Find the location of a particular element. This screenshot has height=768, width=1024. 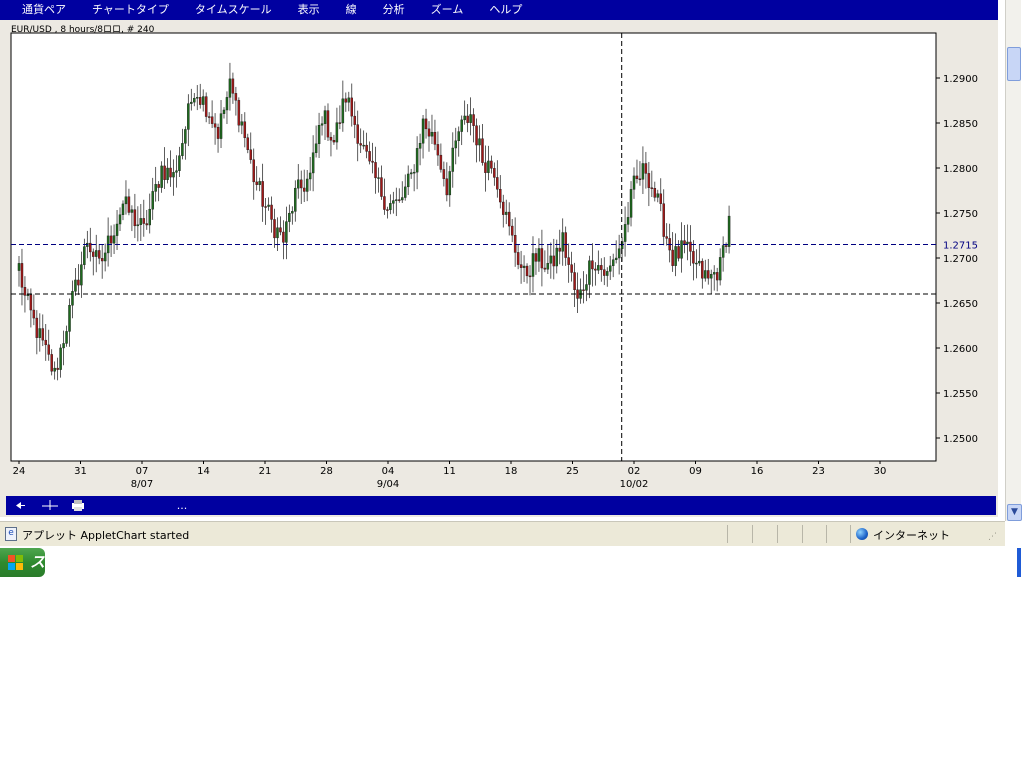

start-label: スタート is located at coordinates (37, 562).